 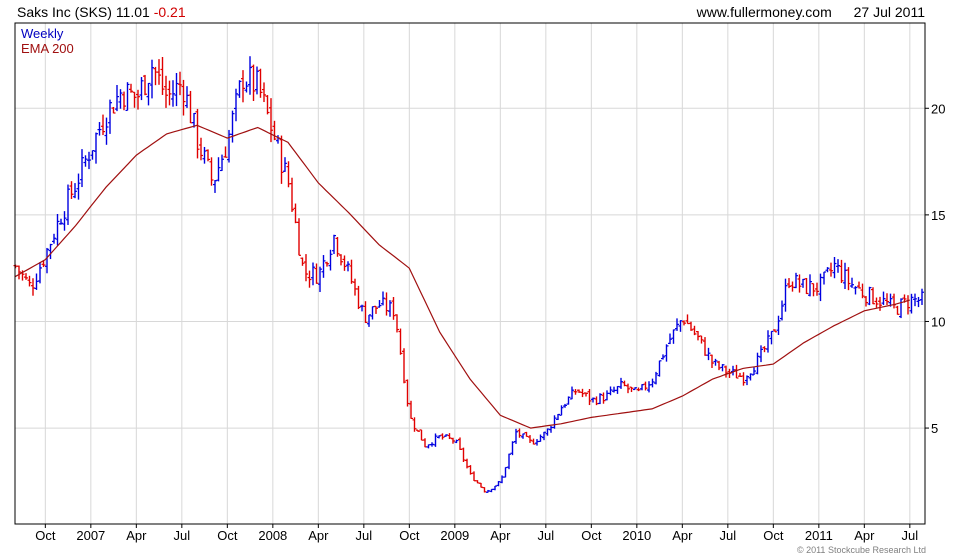 I want to click on x-tick-label: 2010, so click(x=636, y=535).